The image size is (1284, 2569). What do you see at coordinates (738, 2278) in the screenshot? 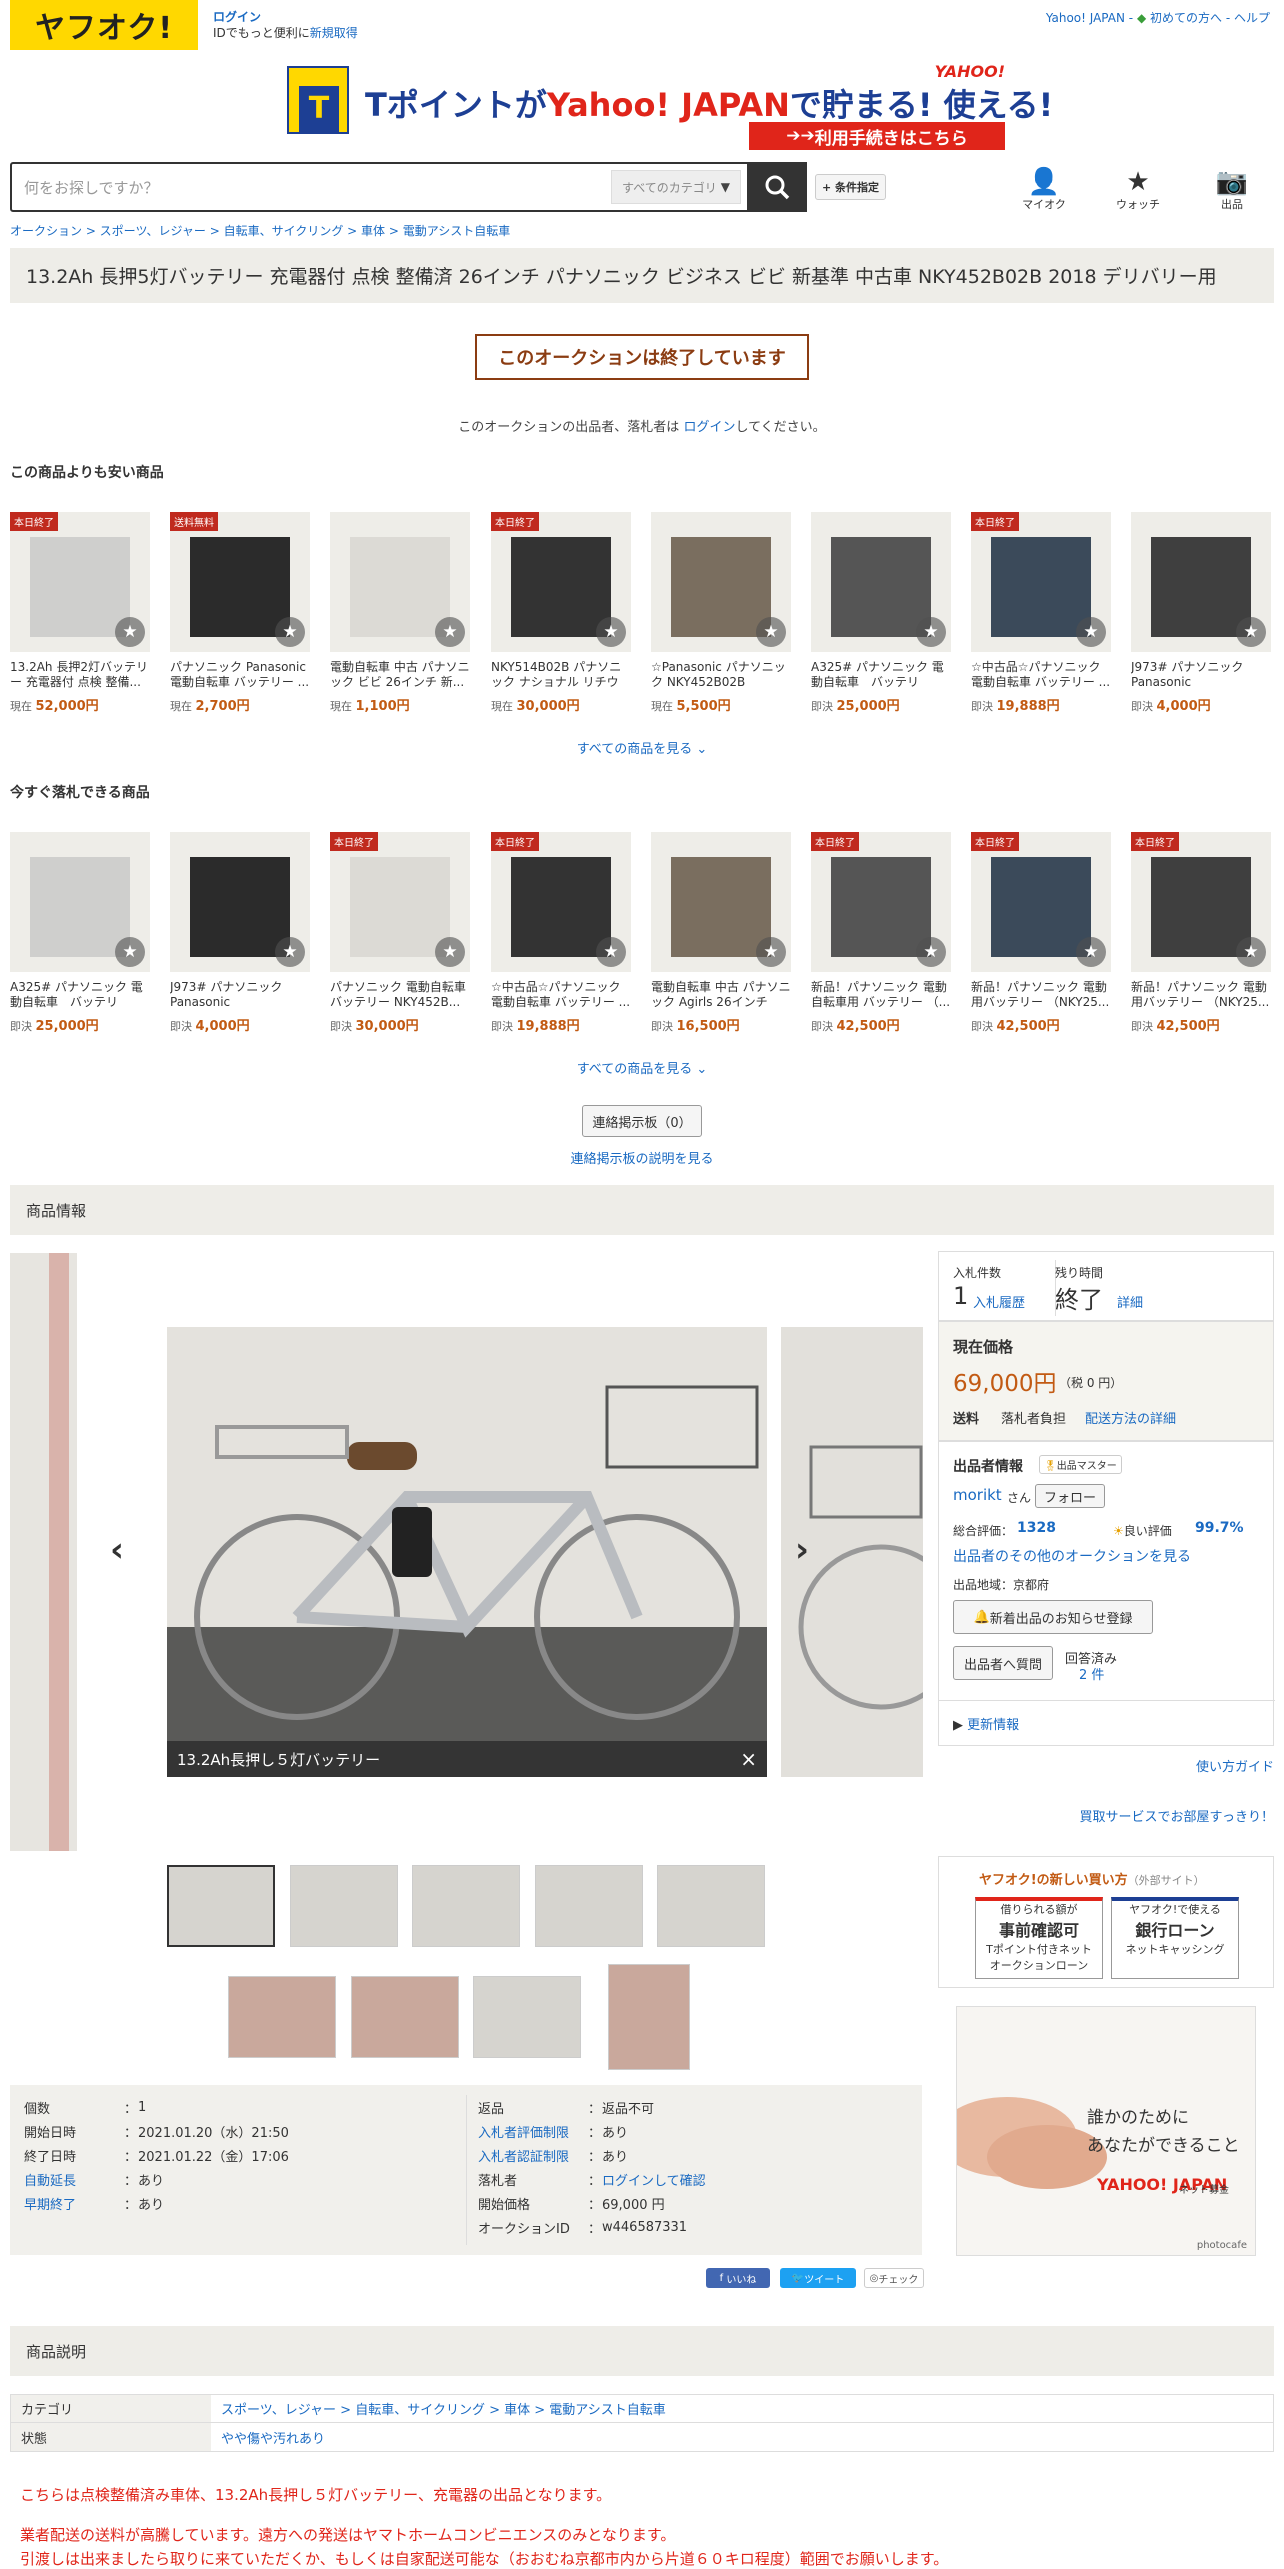
I see `like-button: f いいね` at bounding box center [738, 2278].